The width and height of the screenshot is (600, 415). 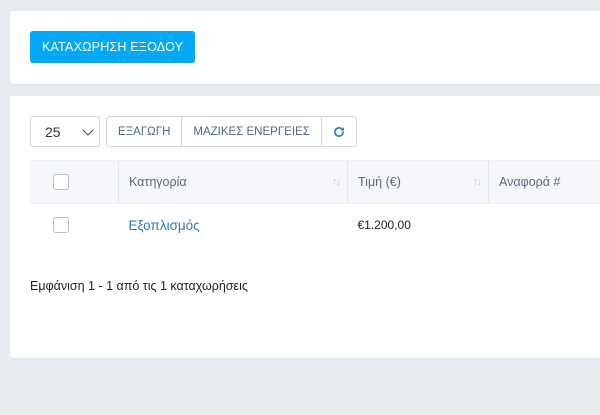 What do you see at coordinates (418, 182) in the screenshot?
I see `column-header-price: Τιμή (€) ↑↓` at bounding box center [418, 182].